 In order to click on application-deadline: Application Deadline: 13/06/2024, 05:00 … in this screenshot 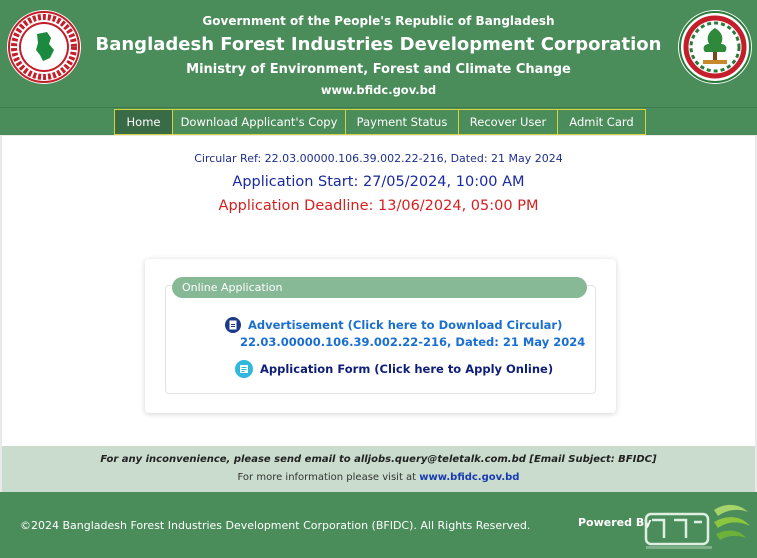, I will do `click(378, 206)`.